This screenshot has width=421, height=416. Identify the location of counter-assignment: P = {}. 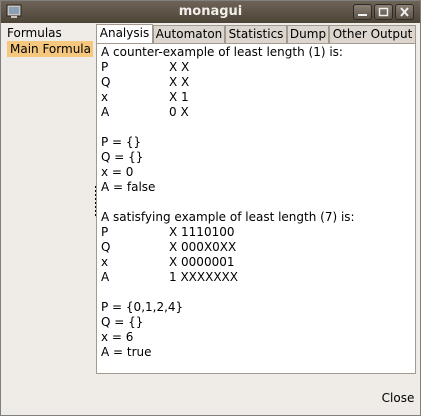
(121, 142).